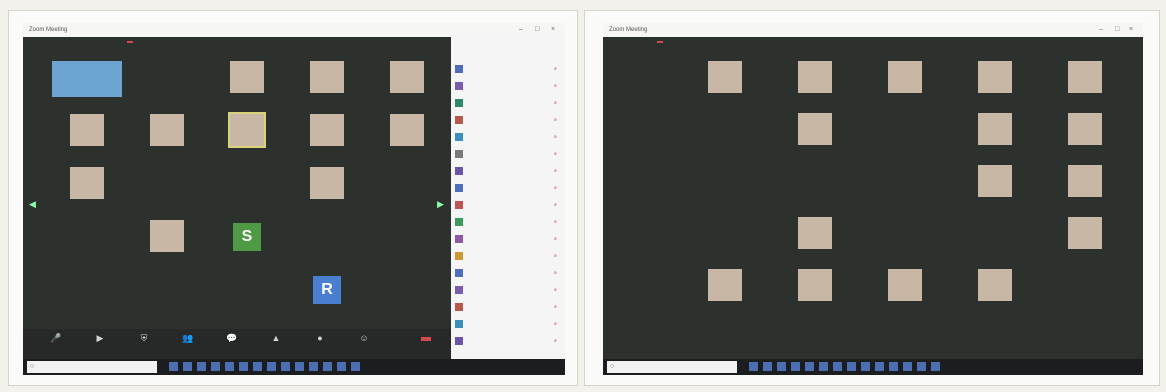  I want to click on mute-button: 🎤, so click(56, 338).